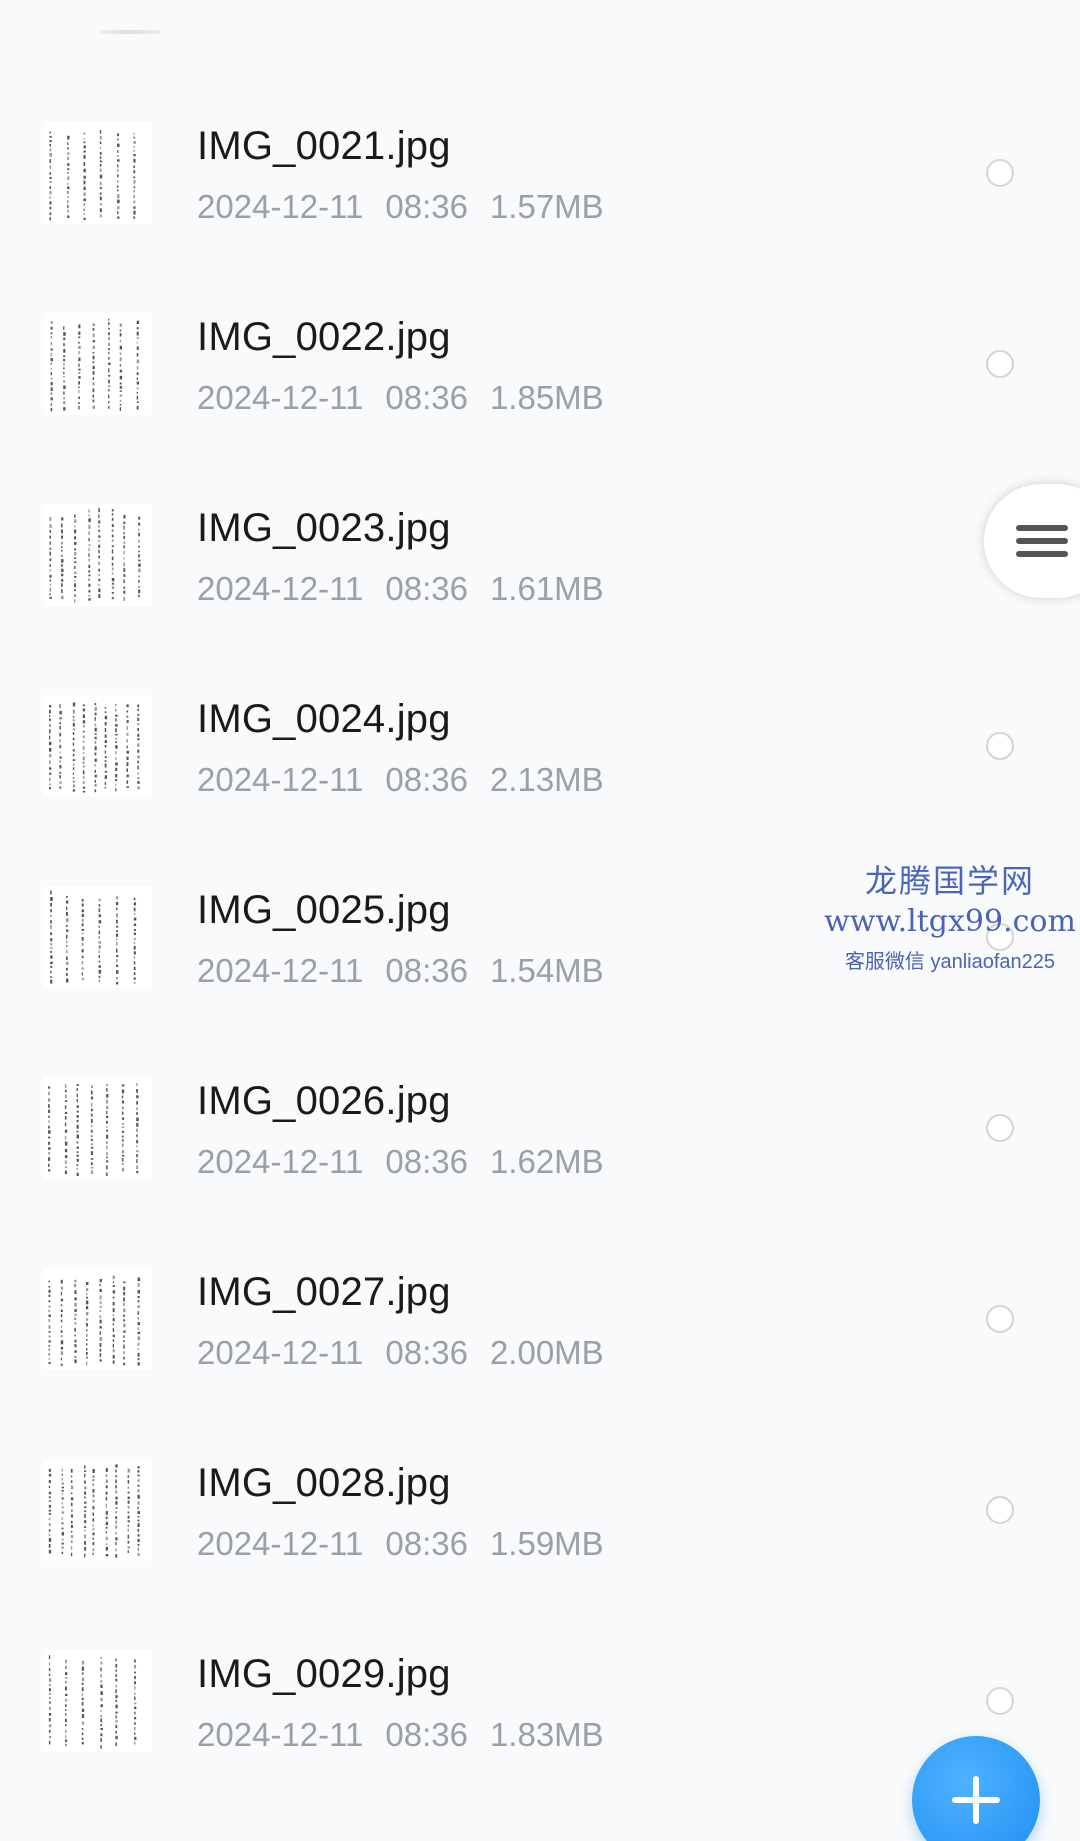 This screenshot has height=1841, width=1080. I want to click on file-row: IMG_0027.jpg 2024-12-11 08:36 2.00MB, so click(540, 1319).